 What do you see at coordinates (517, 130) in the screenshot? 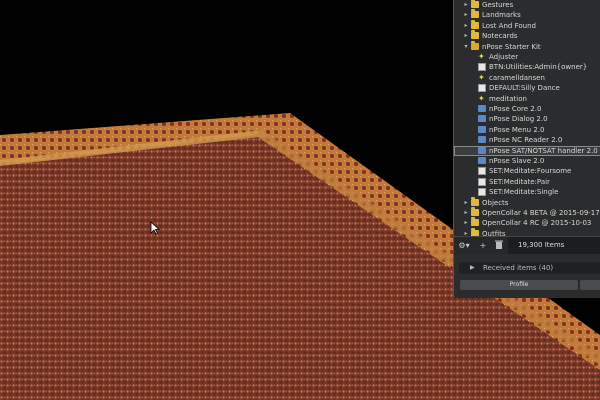
I see `item-label: nPose Menu 2.0` at bounding box center [517, 130].